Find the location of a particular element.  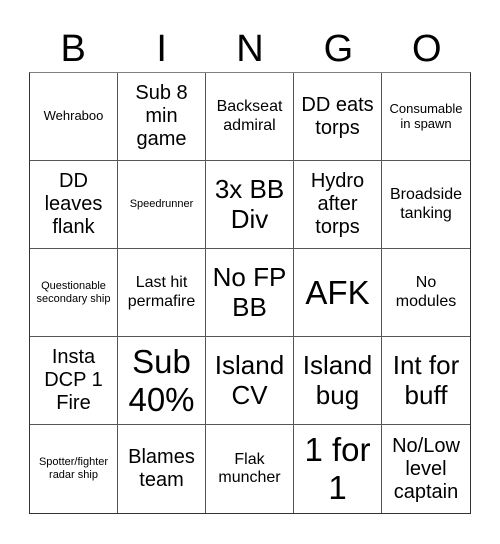

bingo-cell: Spotter/fighter radar ship is located at coordinates (74, 469).